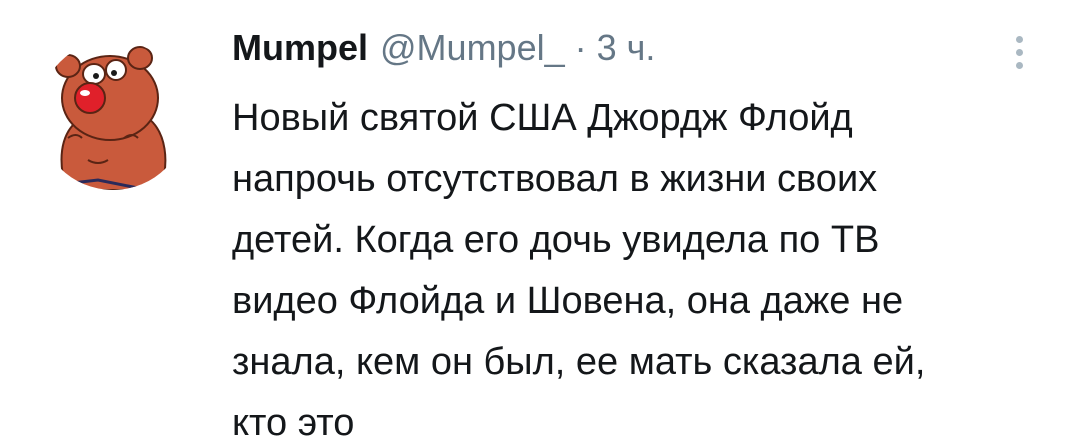  I want to click on display-name: Mumpel, so click(300, 48).